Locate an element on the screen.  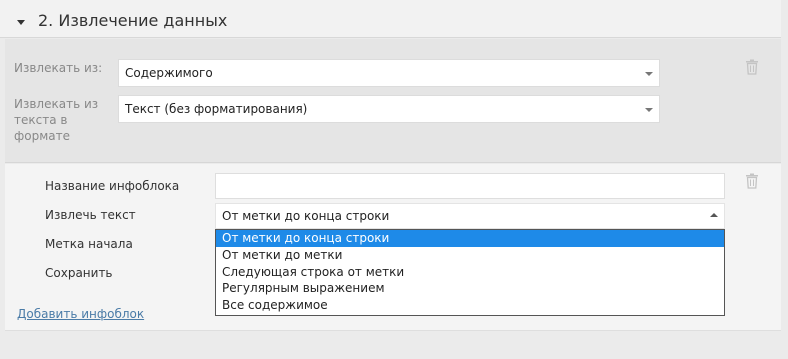
infoblock-name-input is located at coordinates (470, 186).